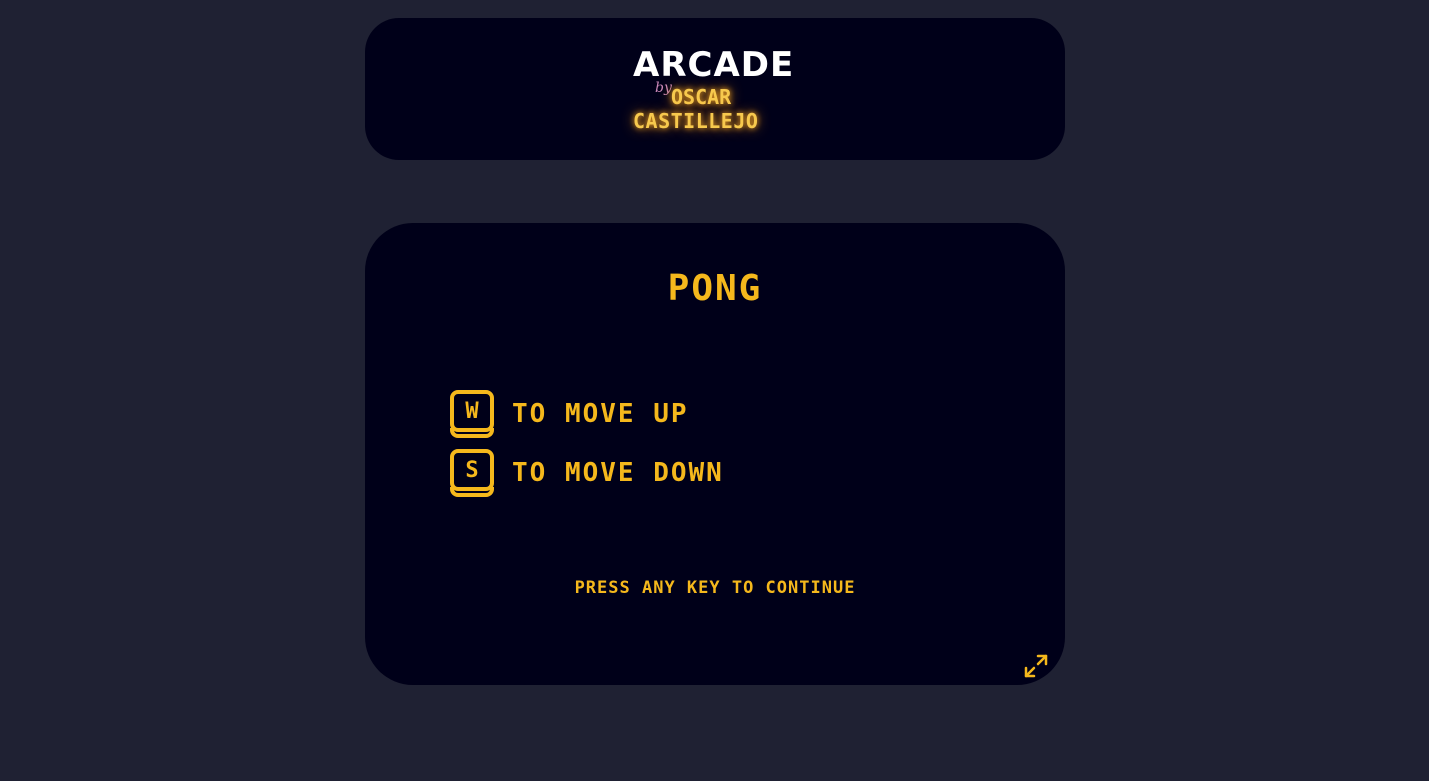 Image resolution: width=1429 pixels, height=781 pixels. I want to click on control-label-down: TO MOVE DOWN, so click(618, 473).